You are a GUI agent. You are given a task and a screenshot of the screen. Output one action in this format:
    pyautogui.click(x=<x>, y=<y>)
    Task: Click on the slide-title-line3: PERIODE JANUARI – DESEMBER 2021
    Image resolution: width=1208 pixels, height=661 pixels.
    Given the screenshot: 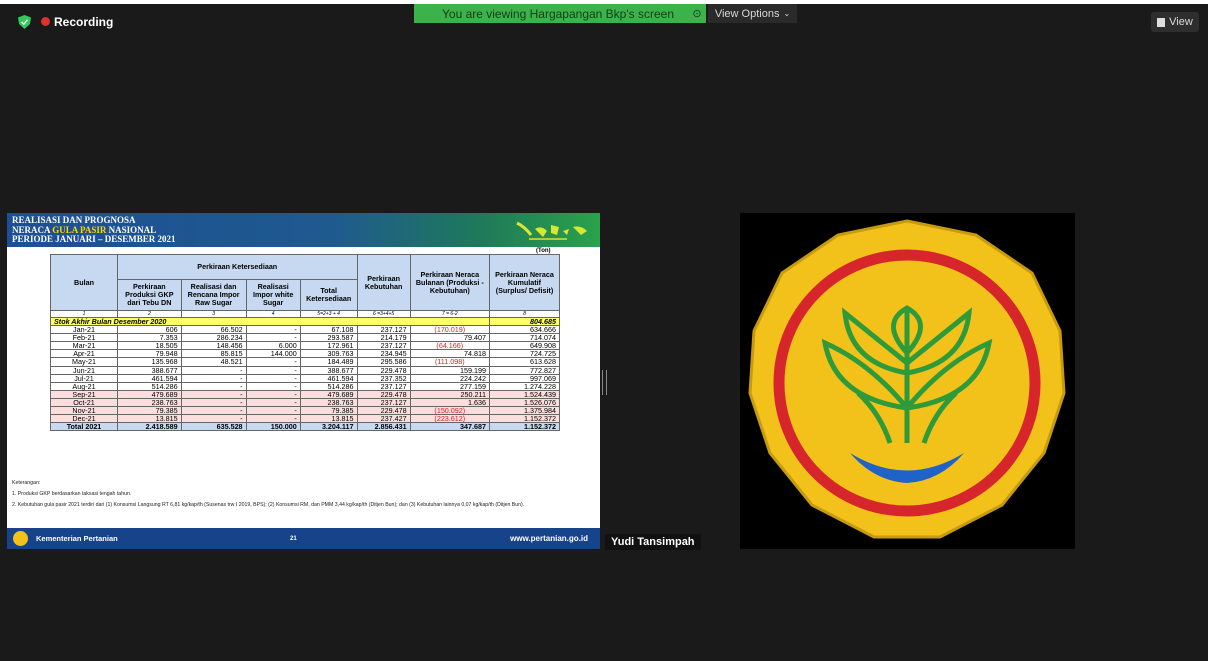 What is the action you would take?
    pyautogui.click(x=94, y=239)
    